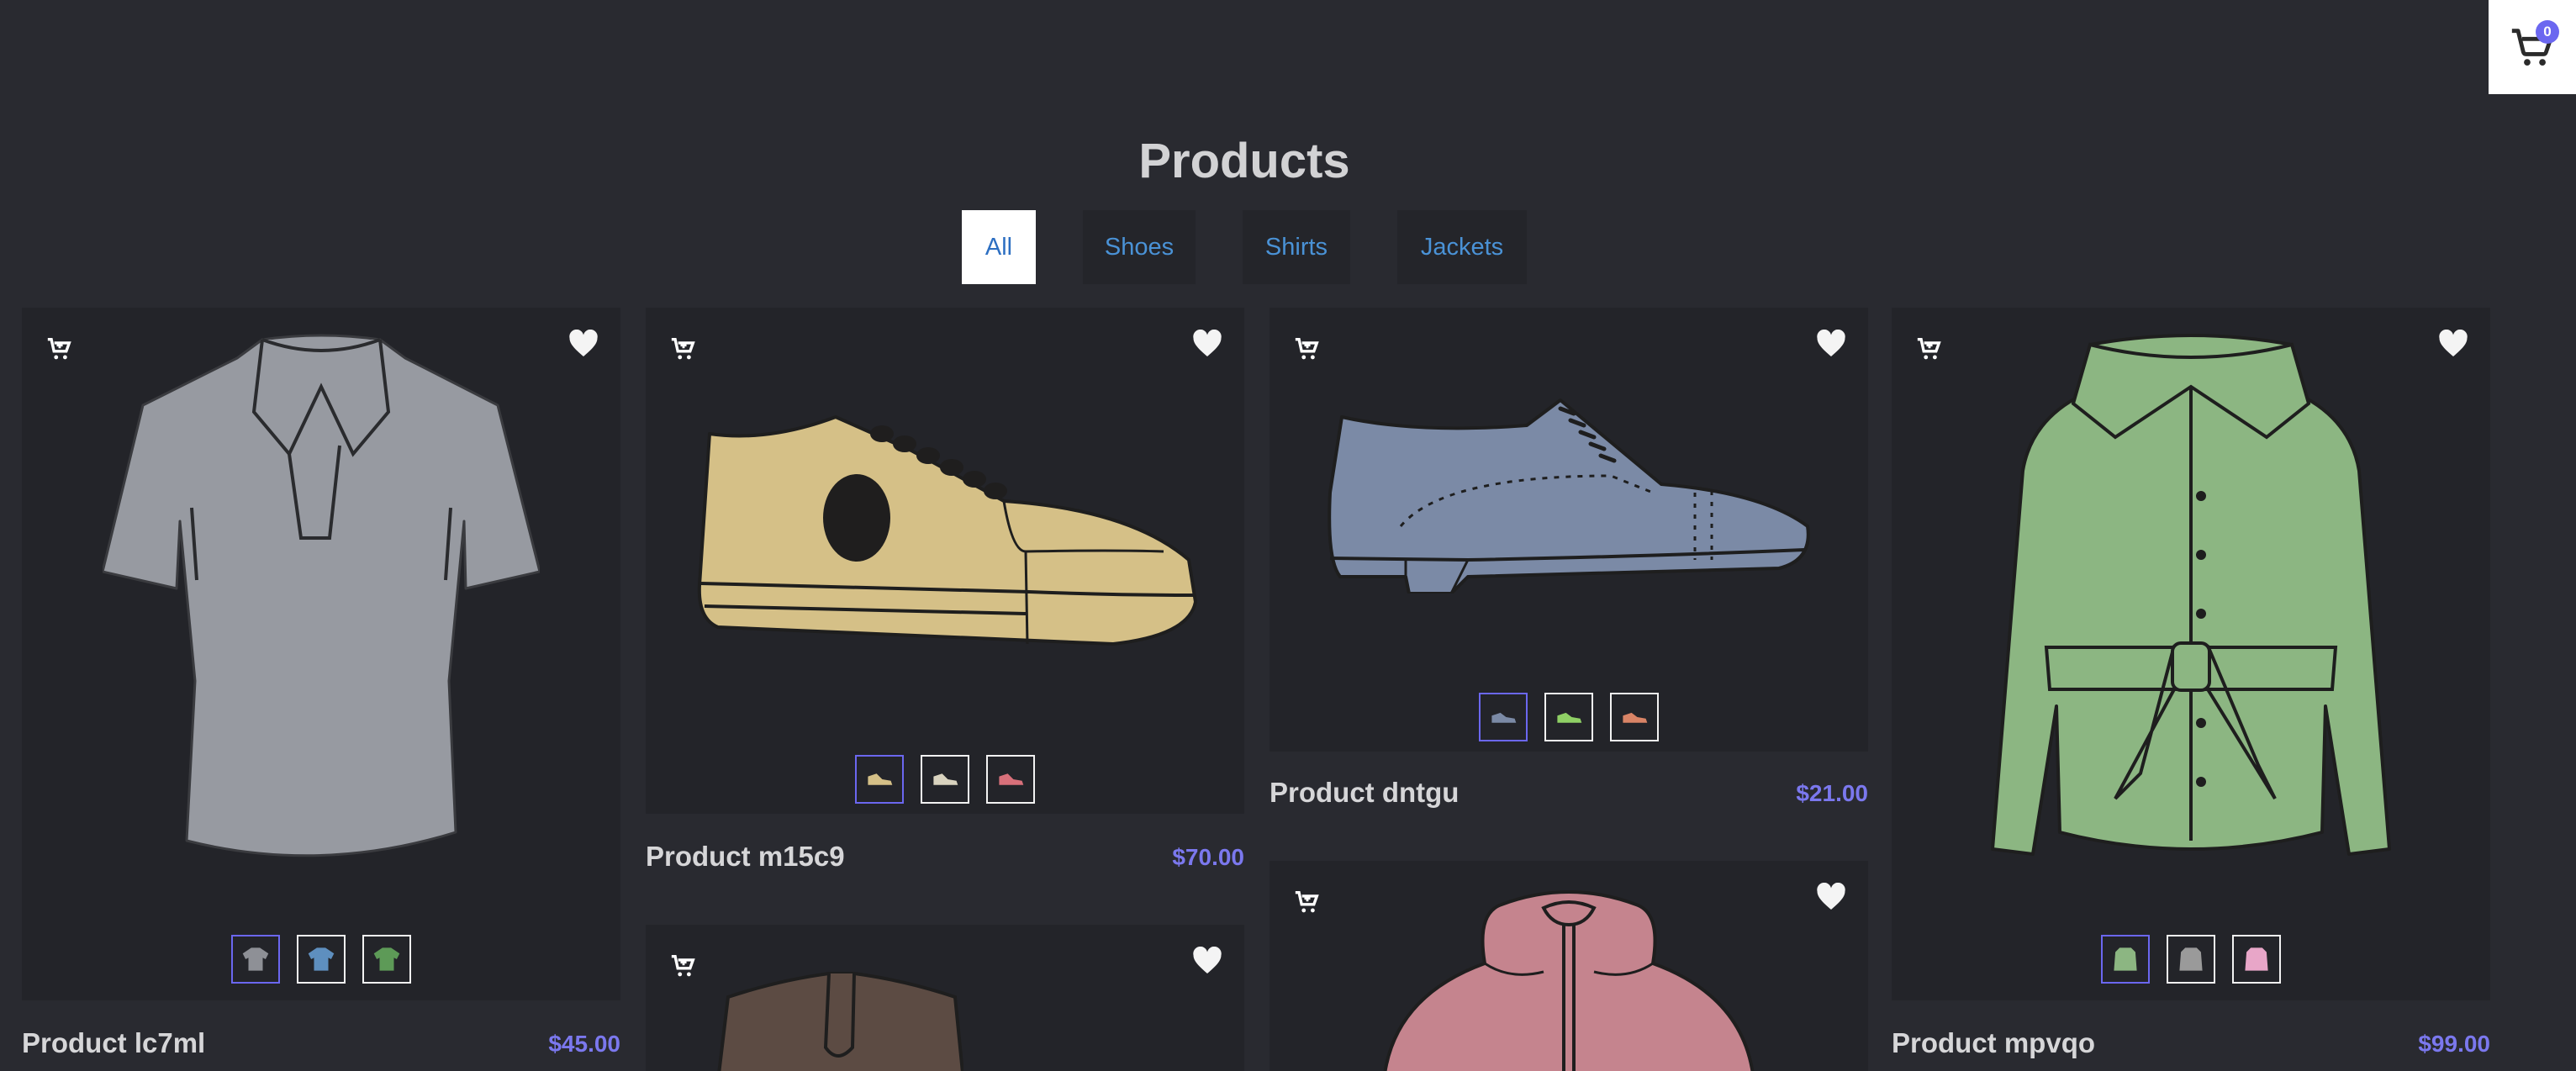 The image size is (2576, 1071). What do you see at coordinates (2191, 1048) in the screenshot?
I see `product-info: Product mpvqo $99.00` at bounding box center [2191, 1048].